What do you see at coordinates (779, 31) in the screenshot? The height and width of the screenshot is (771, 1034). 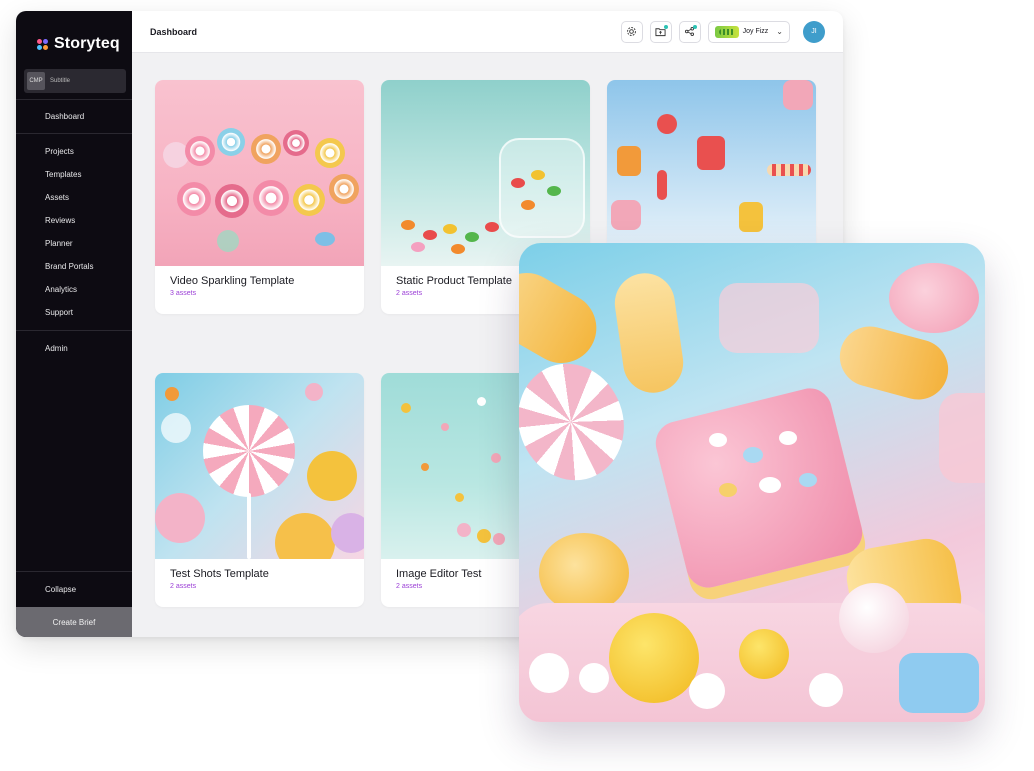 I see `chevron-down-icon: ⌄` at bounding box center [779, 31].